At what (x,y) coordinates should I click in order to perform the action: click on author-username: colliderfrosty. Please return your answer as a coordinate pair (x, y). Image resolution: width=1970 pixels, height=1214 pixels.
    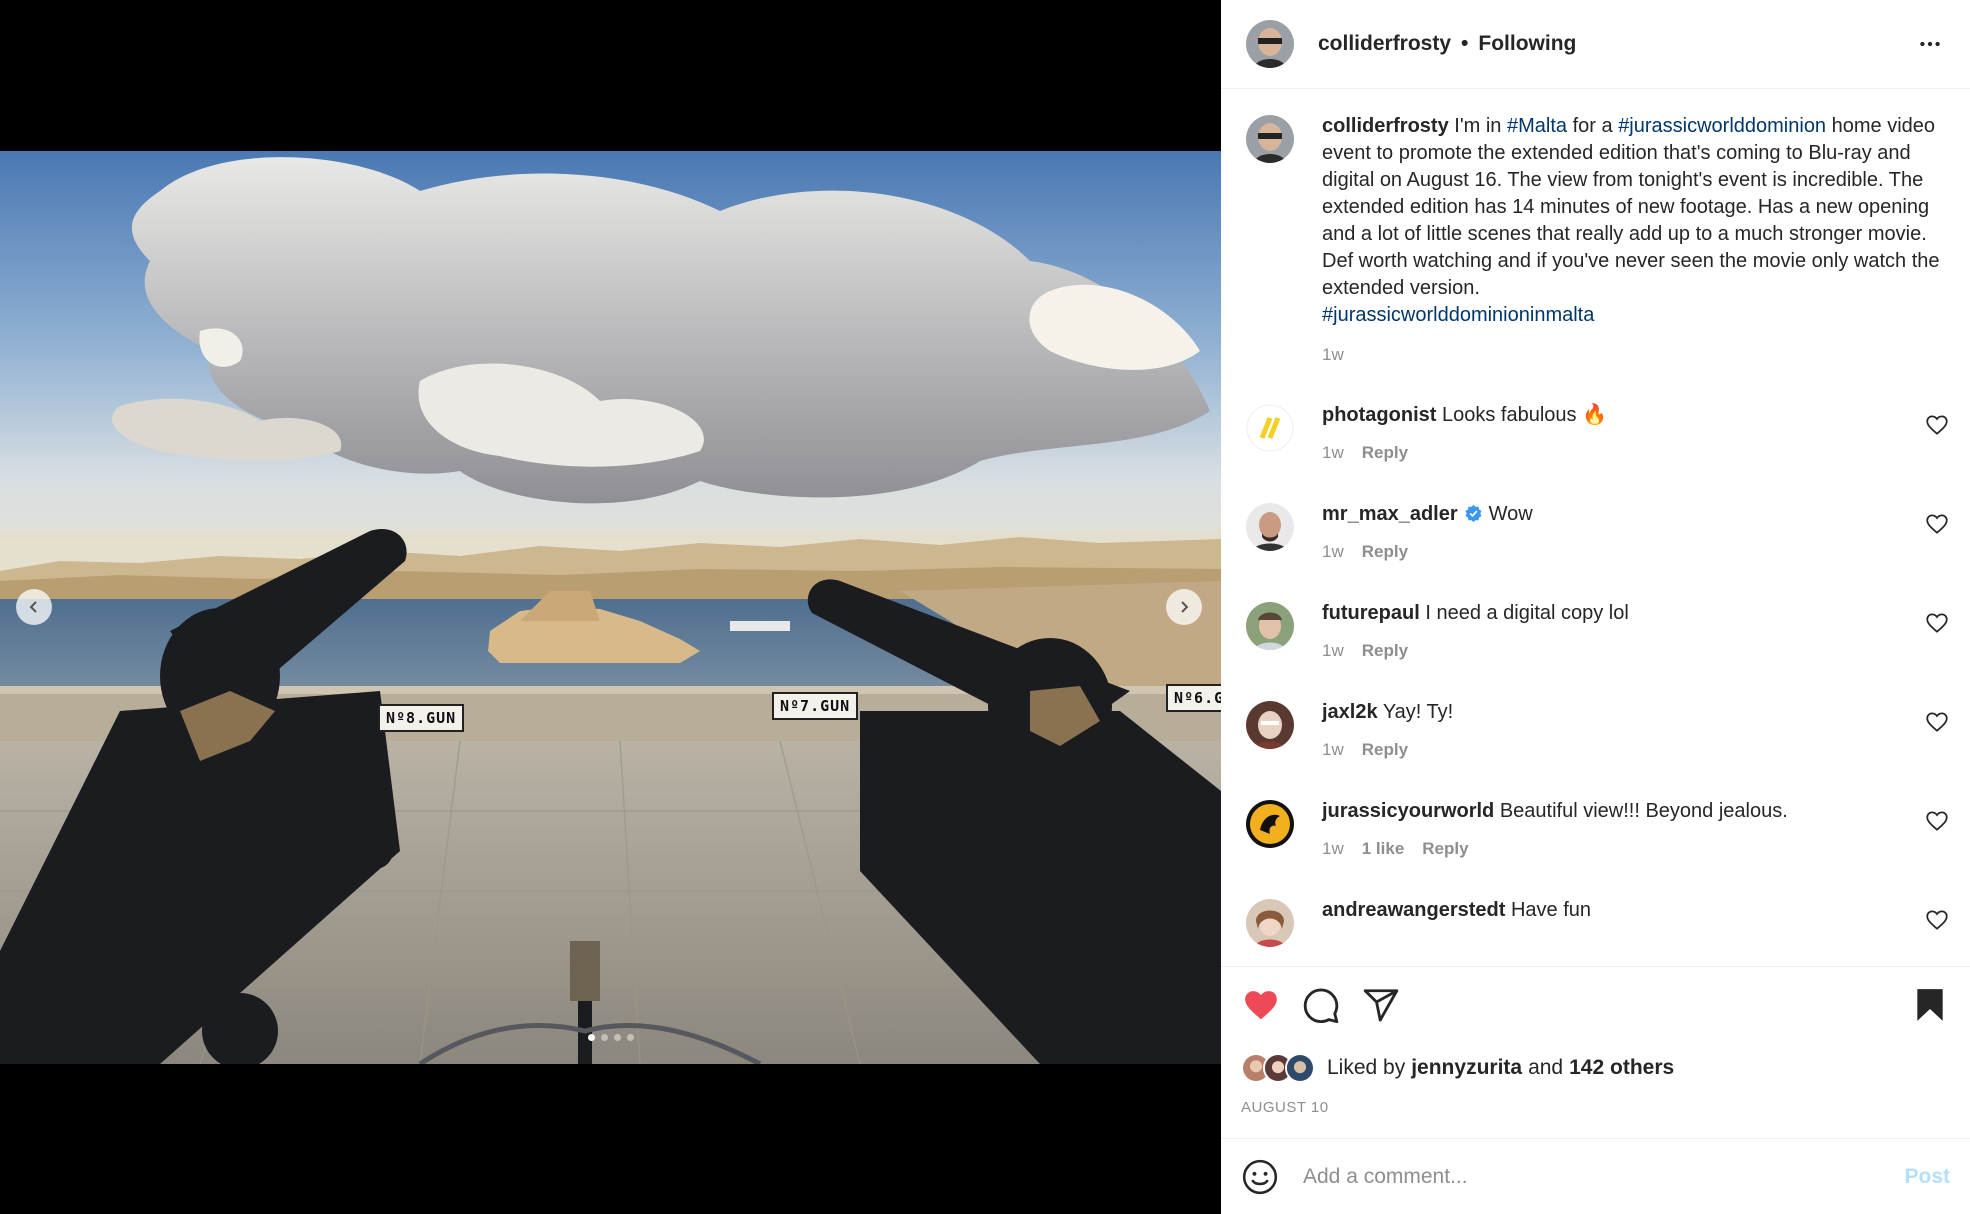
    Looking at the image, I should click on (1384, 44).